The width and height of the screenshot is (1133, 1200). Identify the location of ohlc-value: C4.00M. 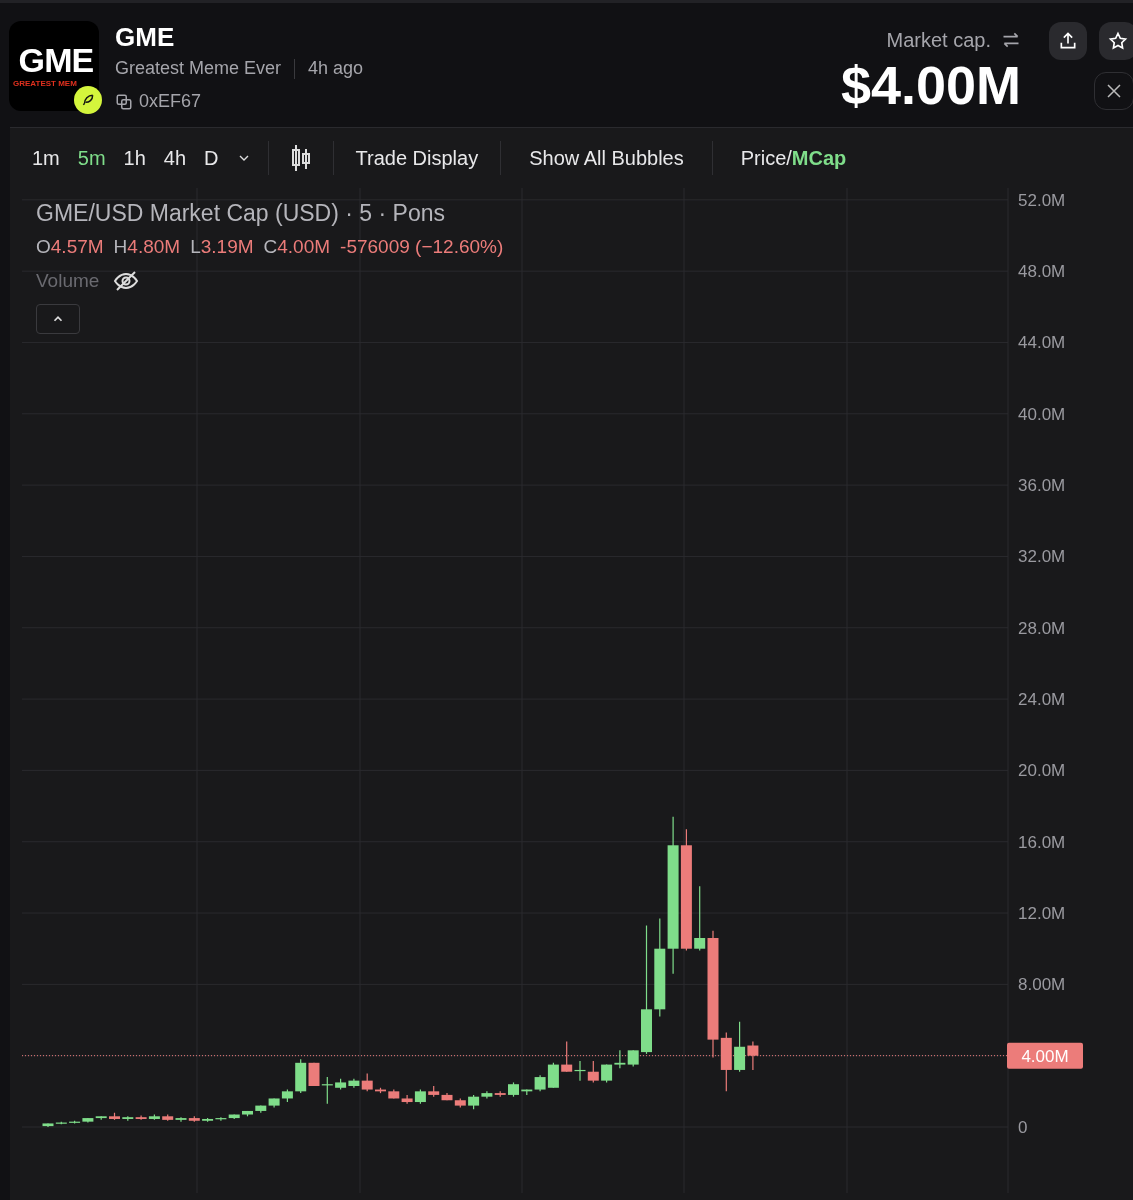
(297, 246).